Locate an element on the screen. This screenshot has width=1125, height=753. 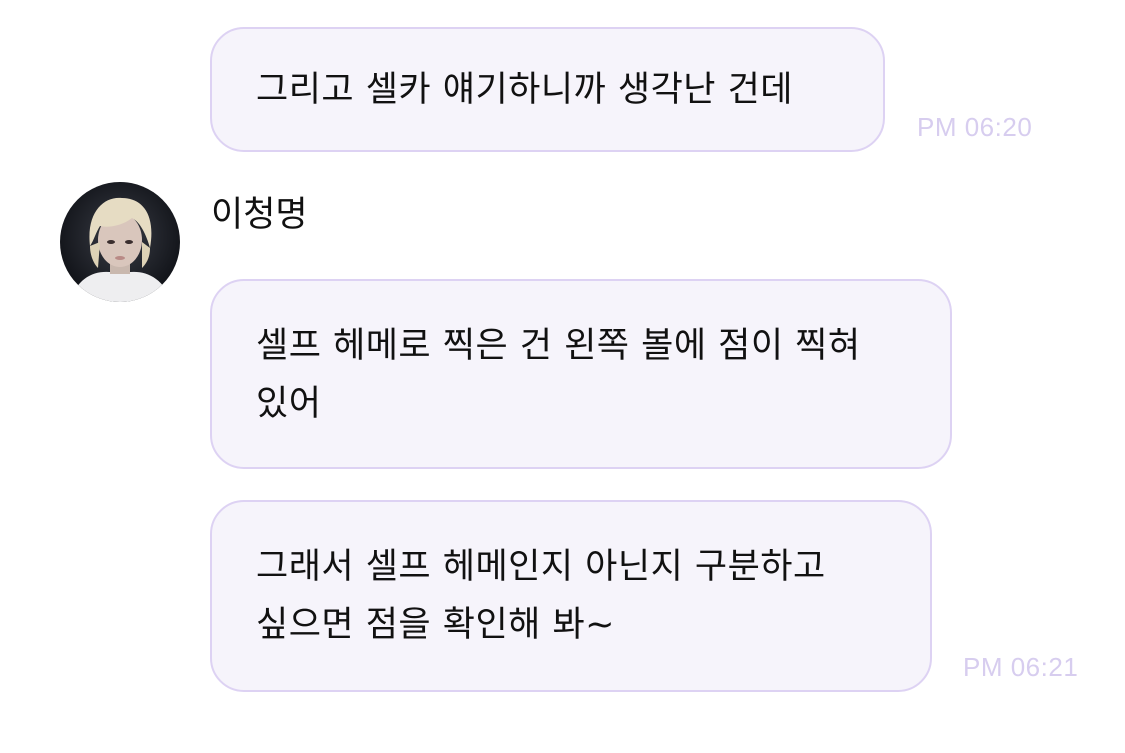
message-timestamp: PM 06:20 is located at coordinates (975, 127).